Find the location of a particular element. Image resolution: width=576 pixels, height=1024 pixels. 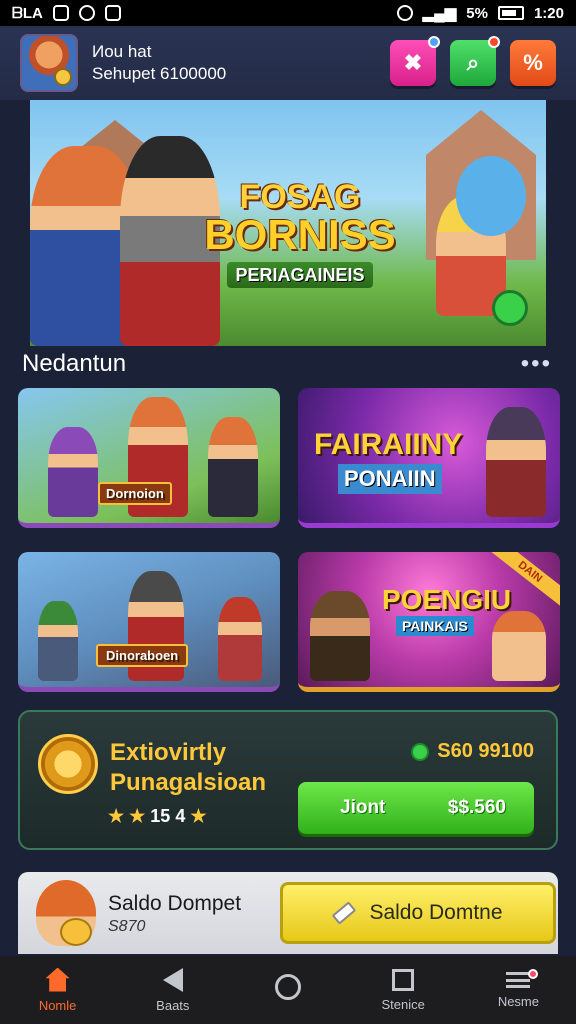

promo-title: Extiovirtly Punagalsioan is located at coordinates (188, 768).